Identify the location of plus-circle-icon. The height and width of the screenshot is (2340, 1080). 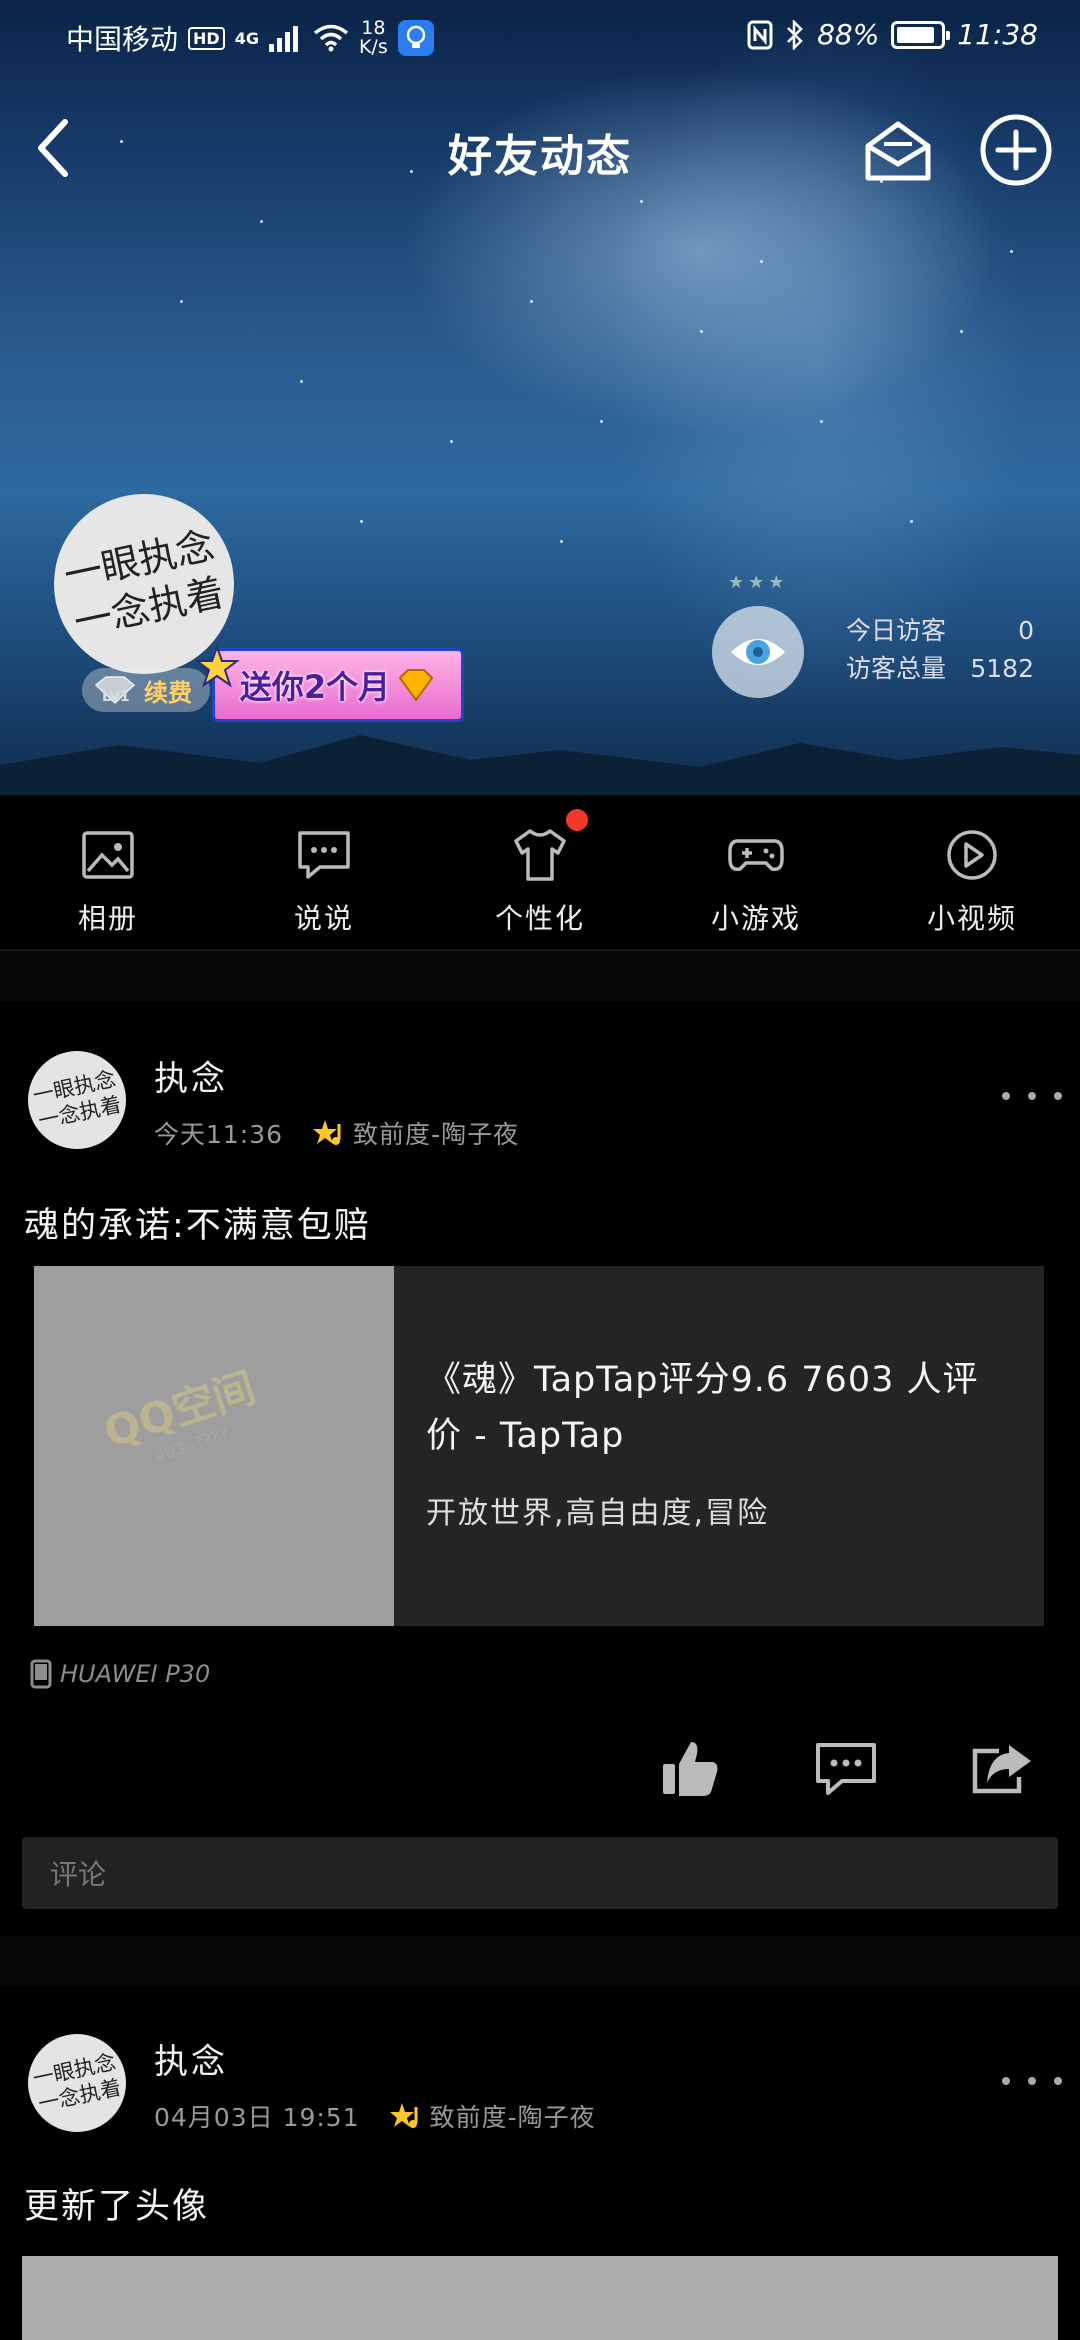
(1016, 150).